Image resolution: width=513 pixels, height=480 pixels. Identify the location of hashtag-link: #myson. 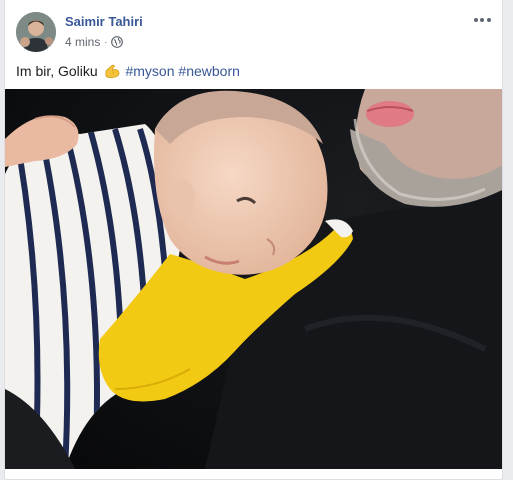
(149, 71).